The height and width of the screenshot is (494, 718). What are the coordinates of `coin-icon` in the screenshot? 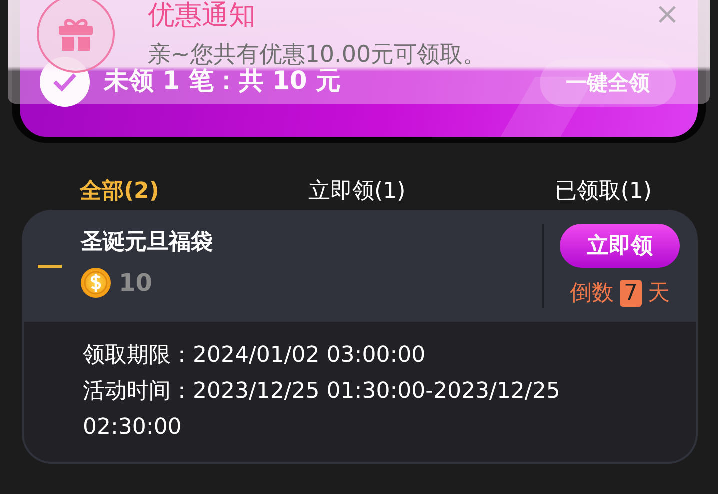 It's located at (96, 283).